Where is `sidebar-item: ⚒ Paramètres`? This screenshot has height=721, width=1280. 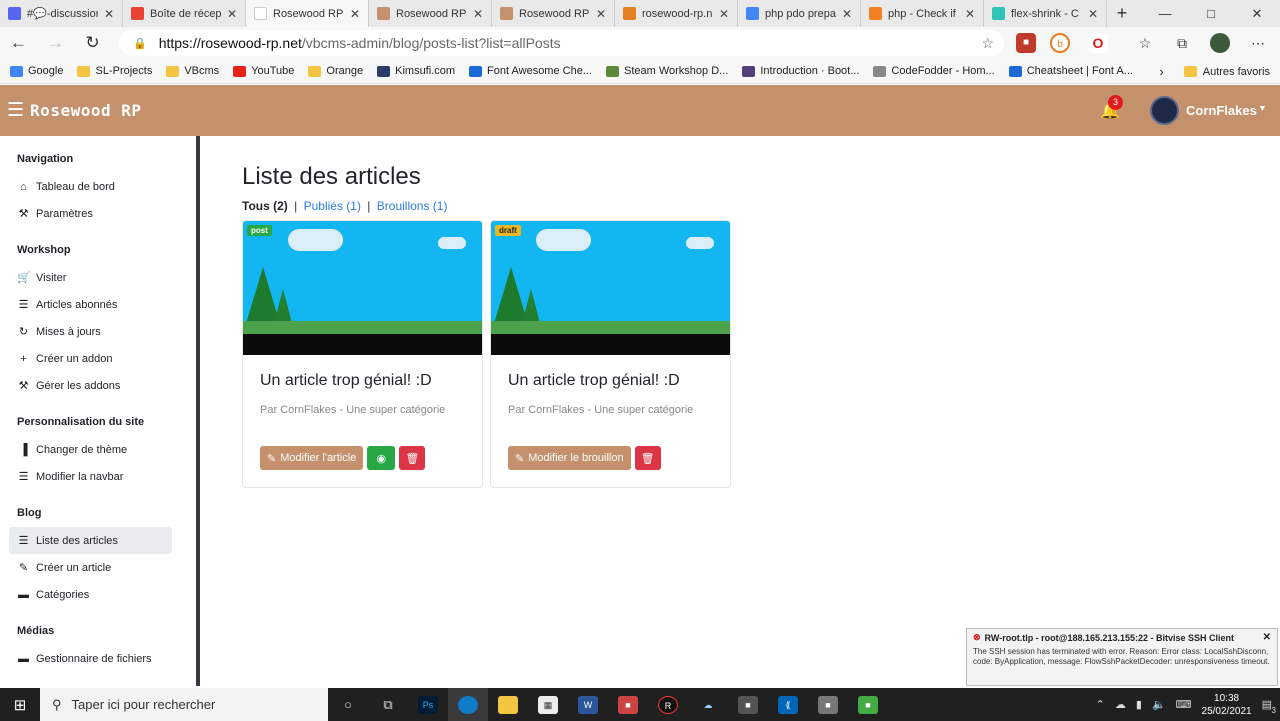 sidebar-item: ⚒ Paramètres is located at coordinates (90, 213).